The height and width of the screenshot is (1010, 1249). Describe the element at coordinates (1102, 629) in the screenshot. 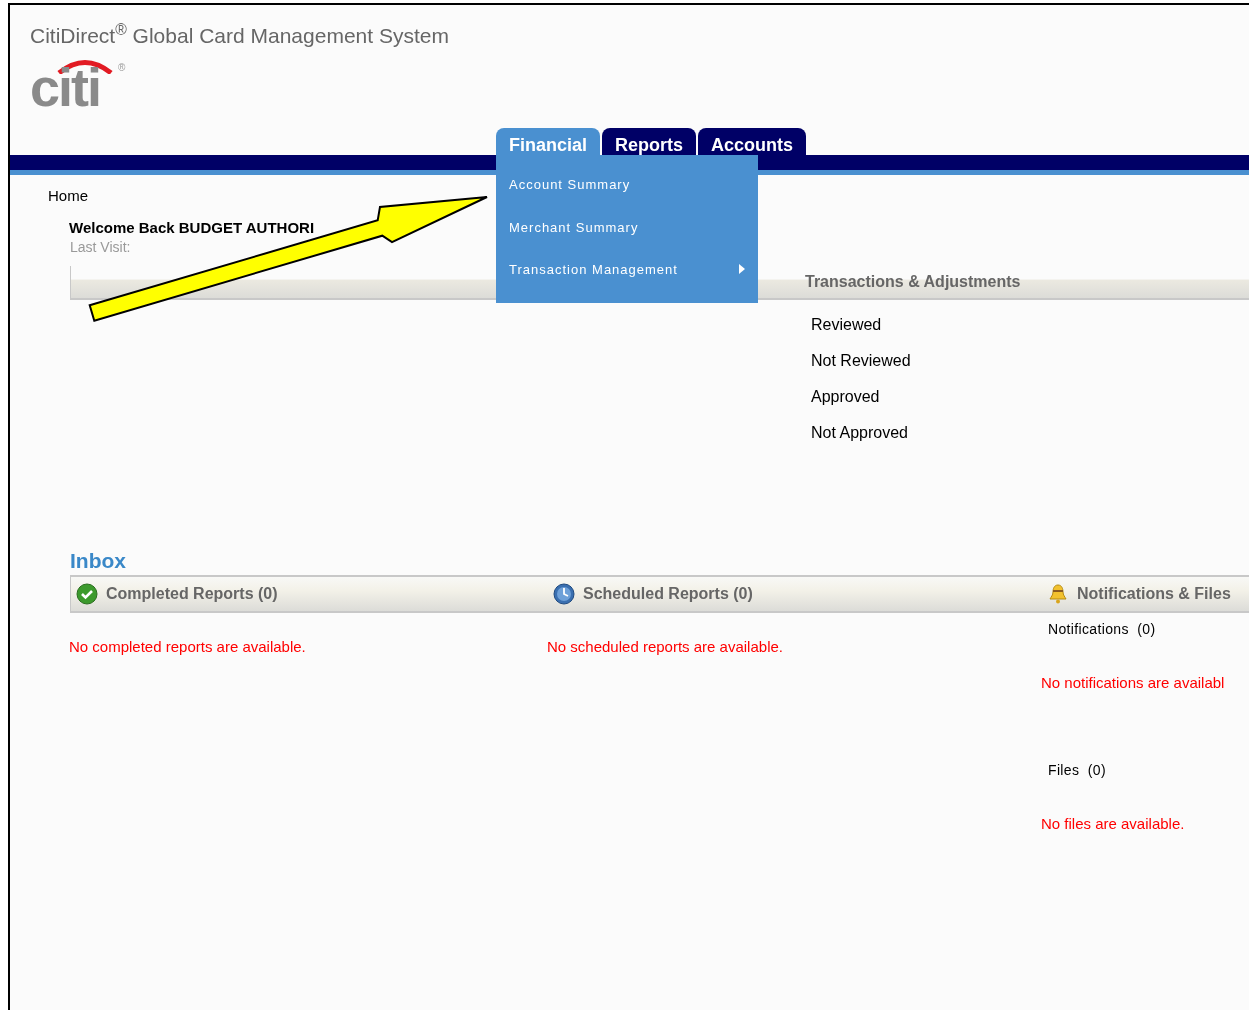

I see `group-label: Notifications (0)` at that location.